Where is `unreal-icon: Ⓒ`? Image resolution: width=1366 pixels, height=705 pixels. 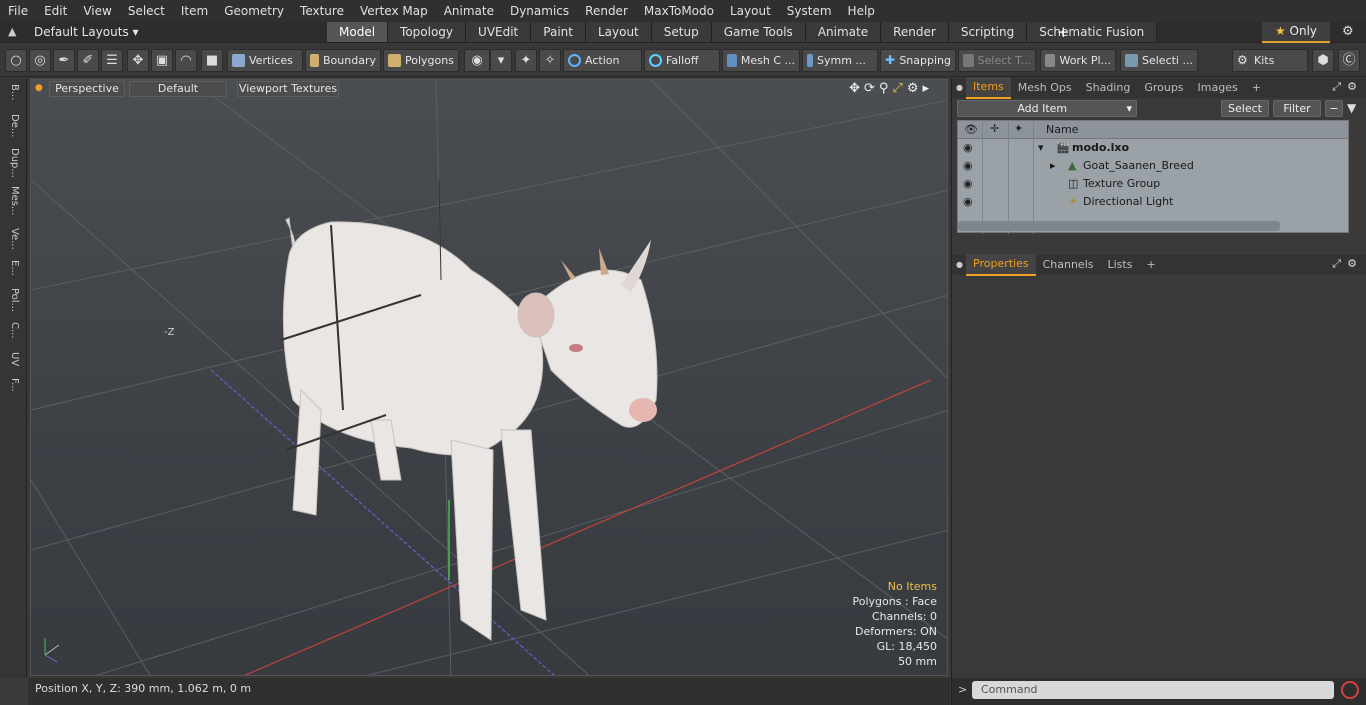
unreal-icon: Ⓒ is located at coordinates (1349, 60).